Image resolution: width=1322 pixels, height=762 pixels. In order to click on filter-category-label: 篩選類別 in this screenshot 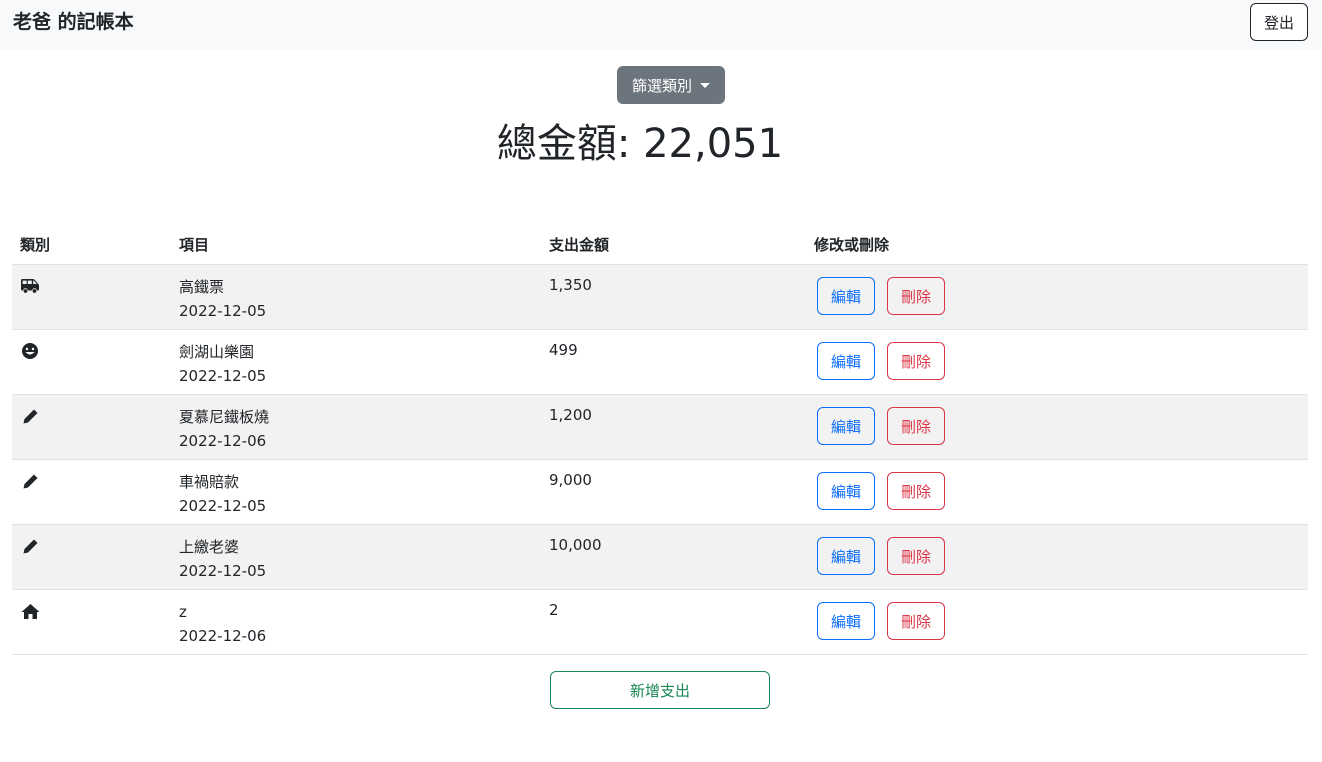, I will do `click(661, 85)`.